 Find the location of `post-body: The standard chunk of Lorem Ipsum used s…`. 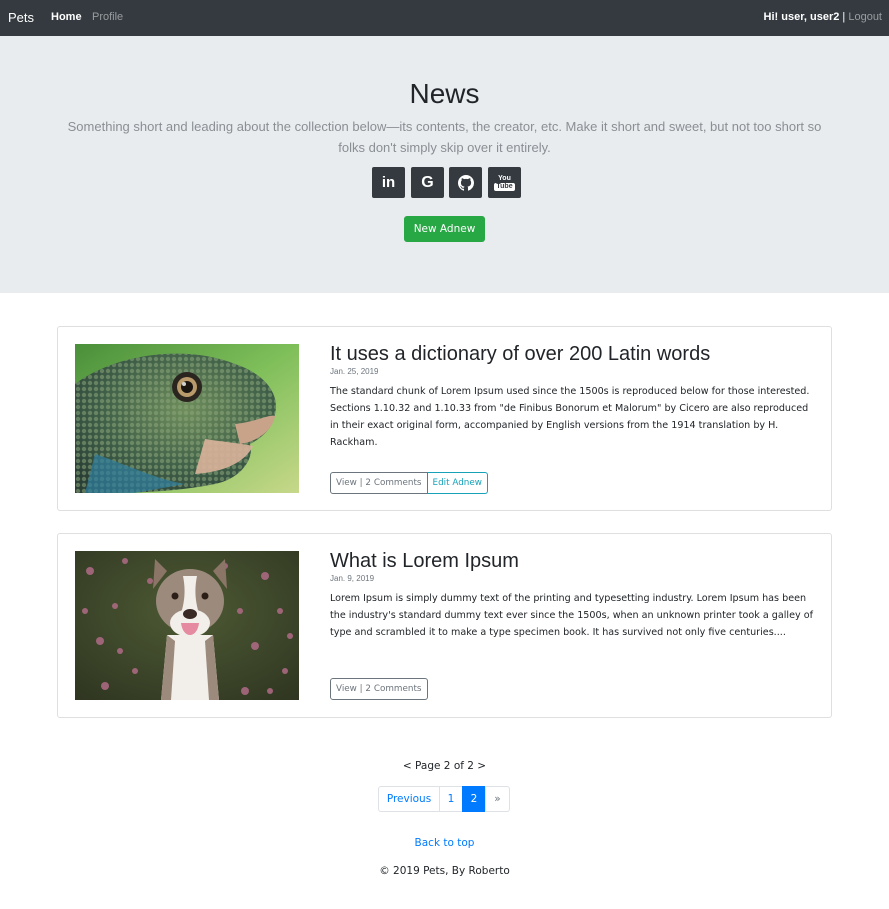

post-body: The standard chunk of Lorem Ipsum used s… is located at coordinates (570, 417).